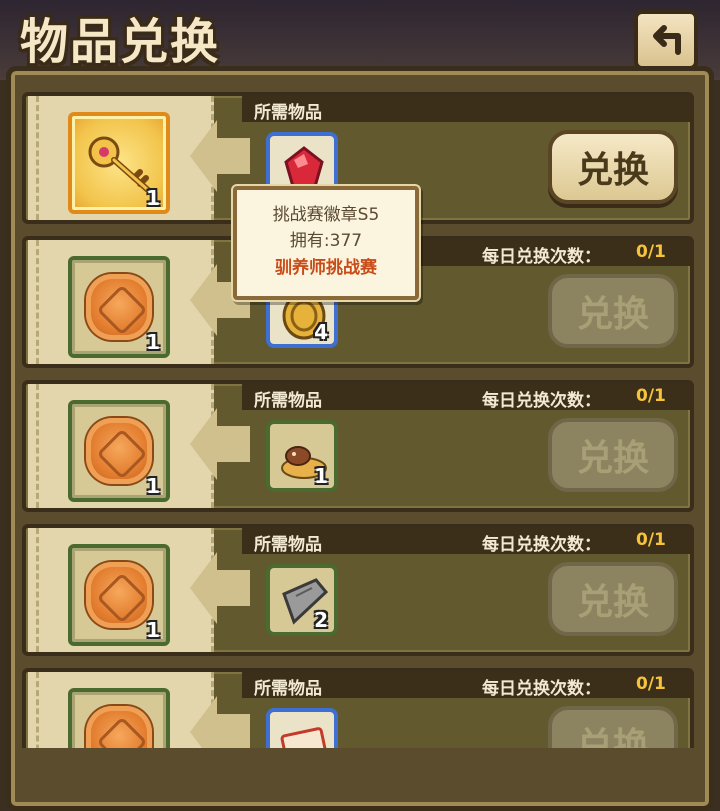 Image resolution: width=720 pixels, height=811 pixels. What do you see at coordinates (302, 600) in the screenshot?
I see `required-item-slot: 2` at bounding box center [302, 600].